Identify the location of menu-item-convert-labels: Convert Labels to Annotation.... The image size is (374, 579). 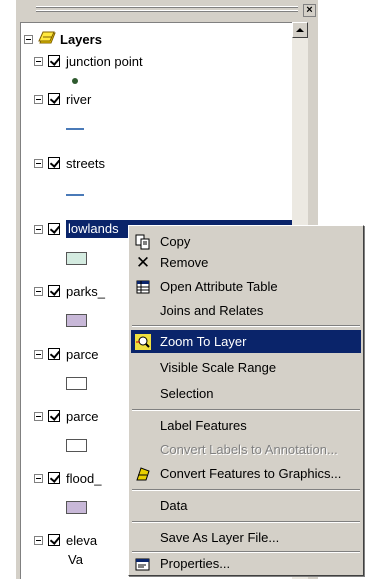
(246, 449).